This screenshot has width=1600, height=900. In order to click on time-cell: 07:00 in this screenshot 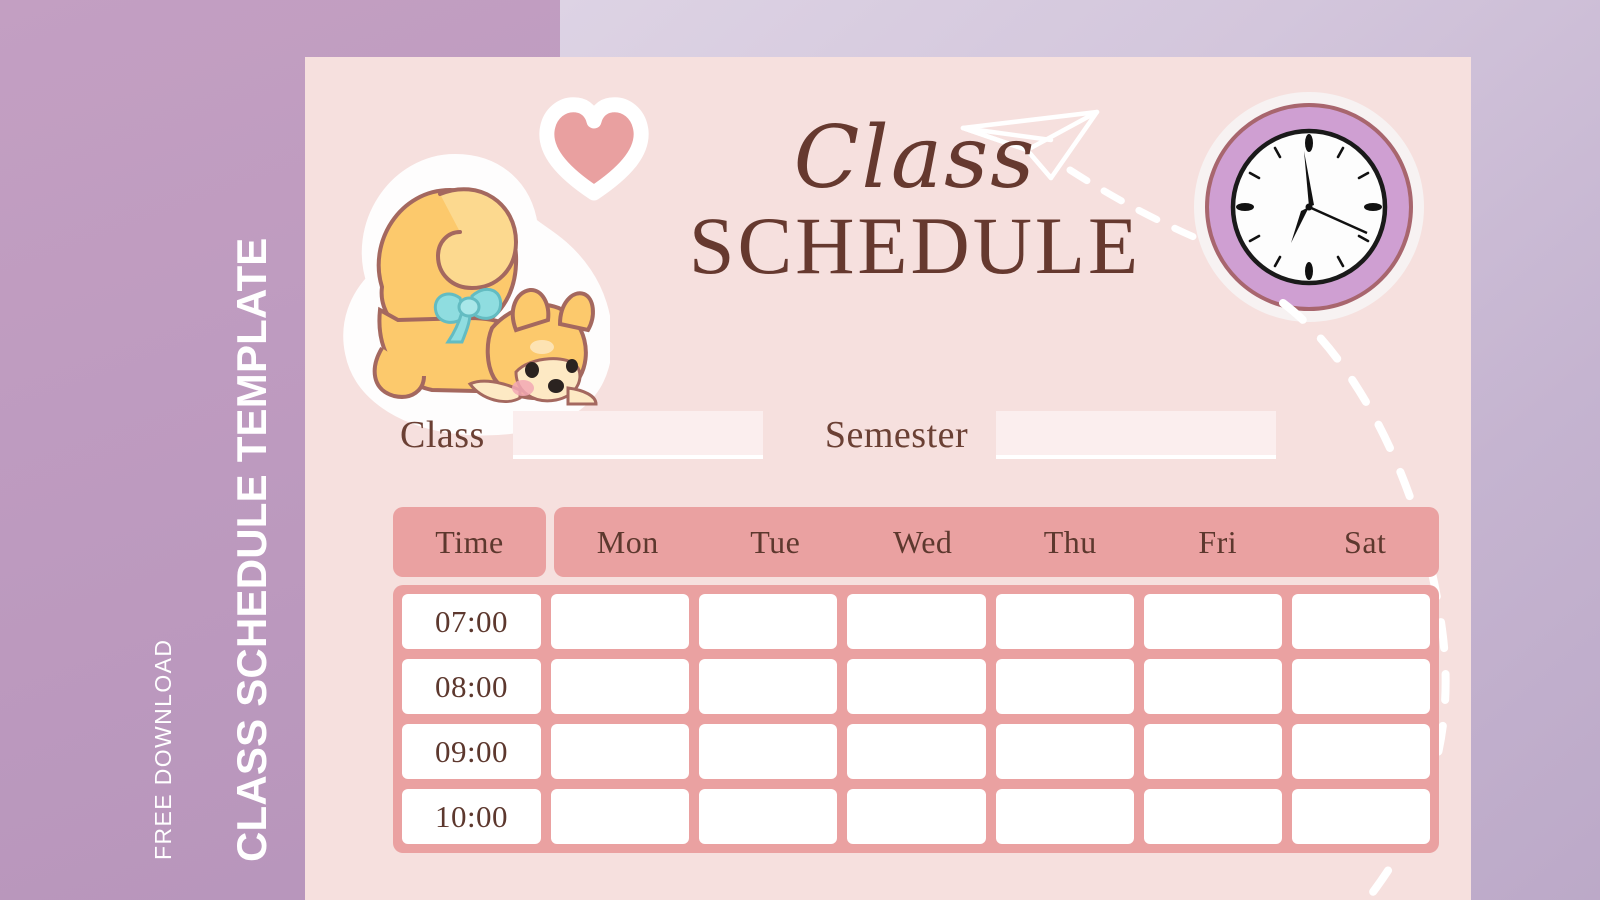, I will do `click(471, 621)`.